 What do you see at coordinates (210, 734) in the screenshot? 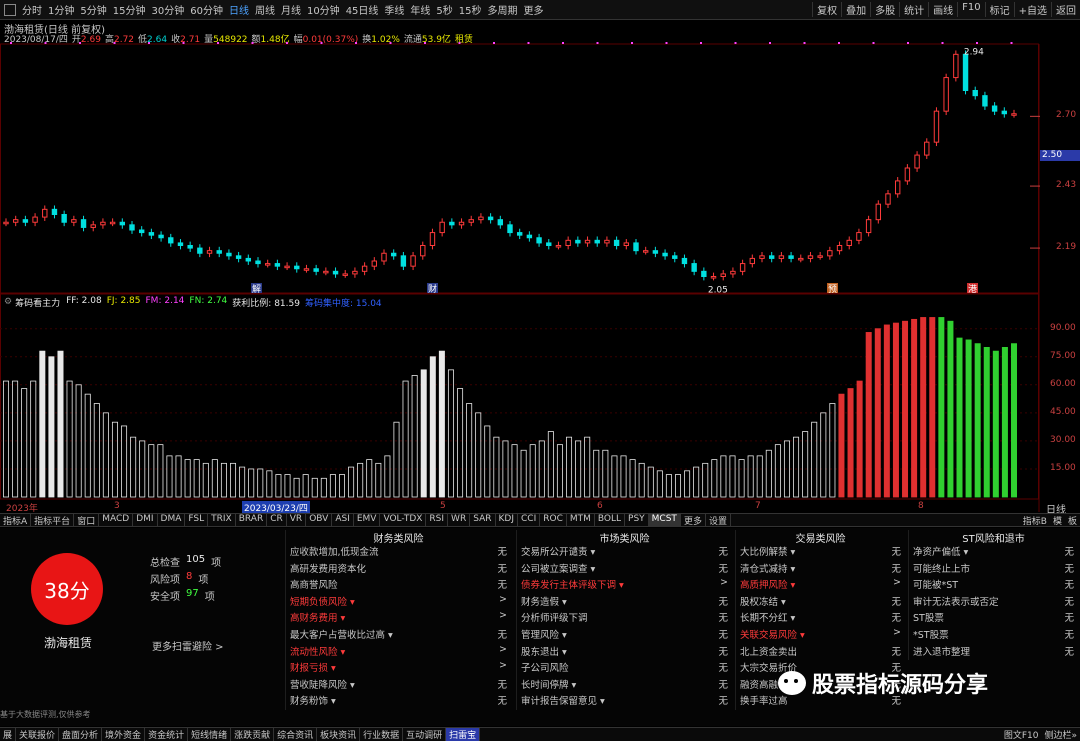
I see `bottom-tab: 短线情绪` at bounding box center [210, 734].